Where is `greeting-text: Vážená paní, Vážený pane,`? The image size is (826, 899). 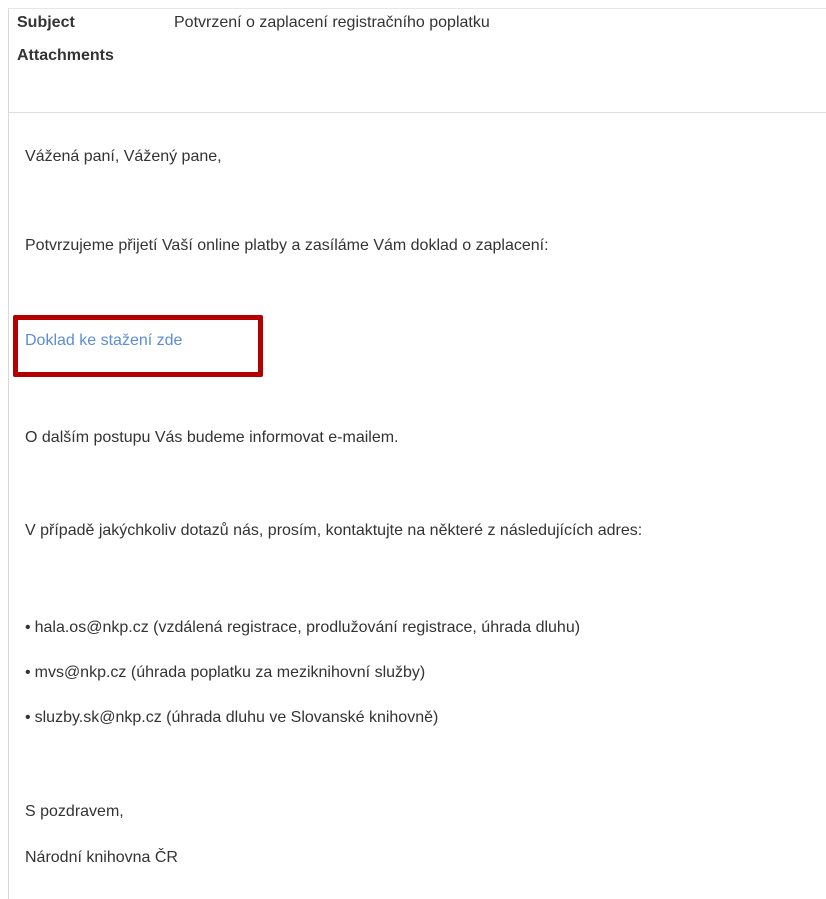 greeting-text: Vážená paní, Vážený pane, is located at coordinates (123, 156).